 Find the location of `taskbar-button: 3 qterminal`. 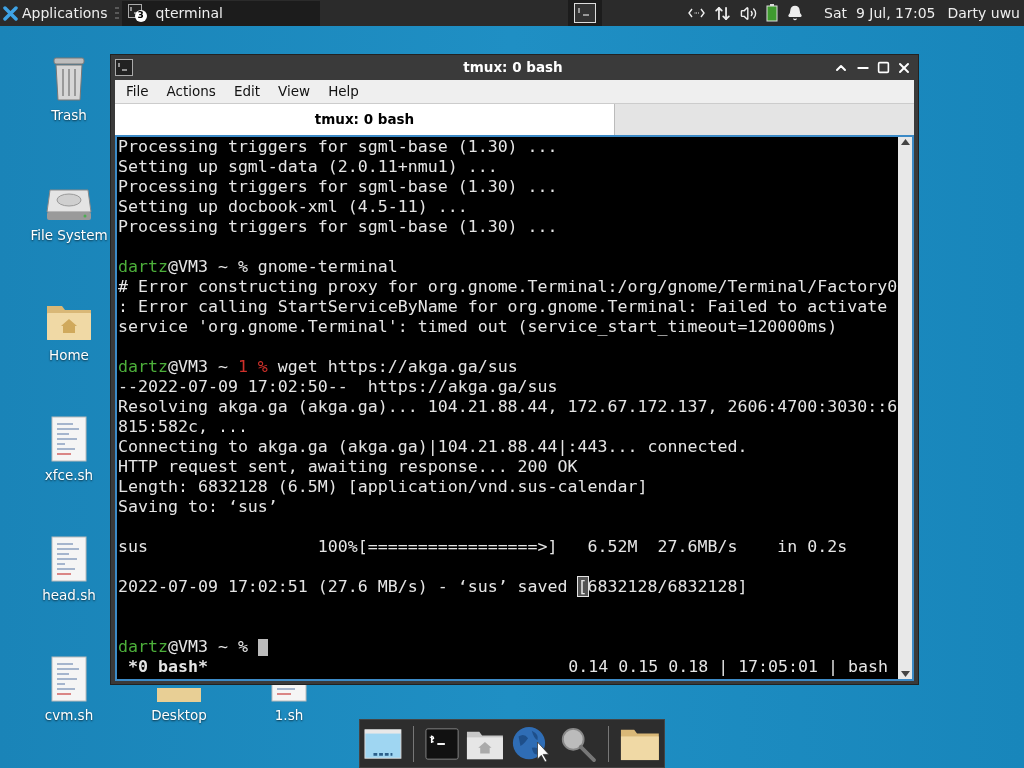

taskbar-button: 3 qterminal is located at coordinates (220, 13).